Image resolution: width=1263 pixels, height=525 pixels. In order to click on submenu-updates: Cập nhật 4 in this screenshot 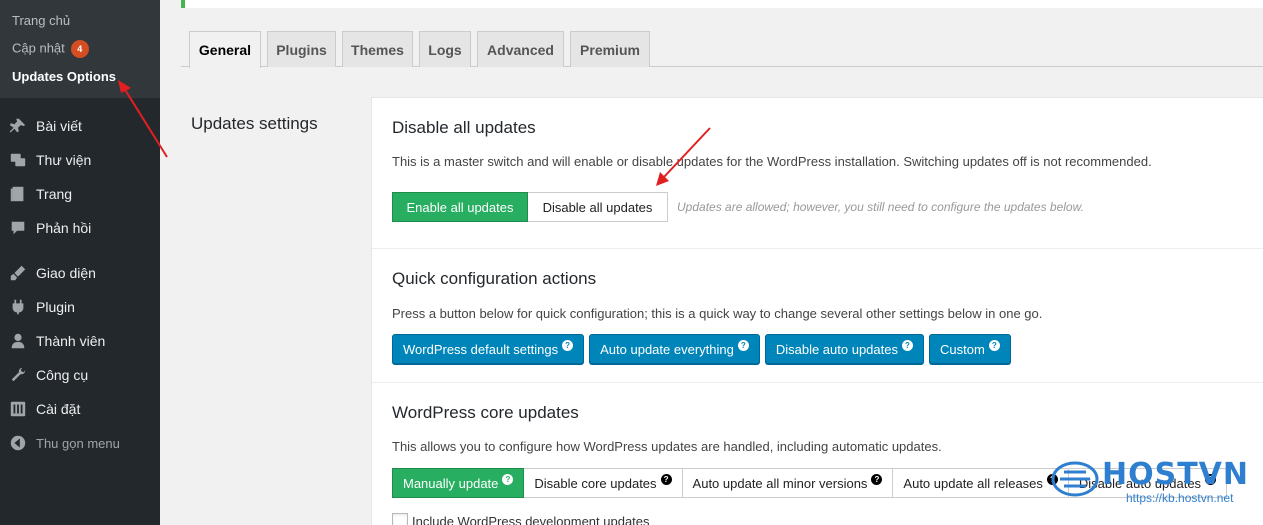, I will do `click(50, 49)`.